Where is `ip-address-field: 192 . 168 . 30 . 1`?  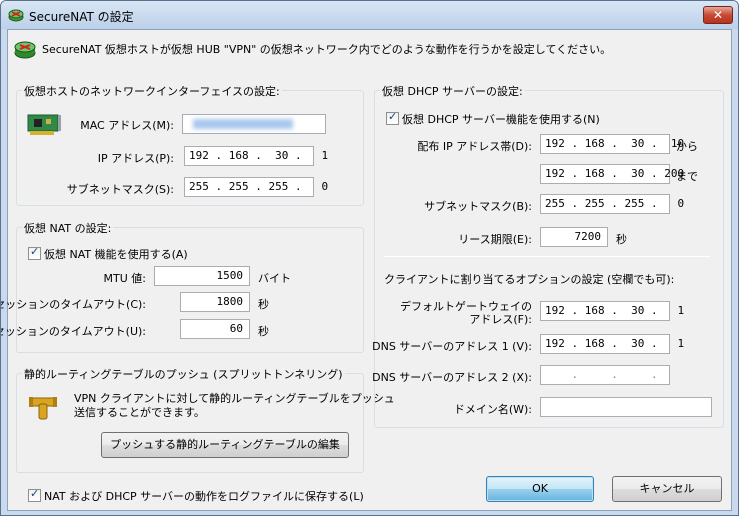
ip-address-field: 192 . 168 . 30 . 1 is located at coordinates (256, 156).